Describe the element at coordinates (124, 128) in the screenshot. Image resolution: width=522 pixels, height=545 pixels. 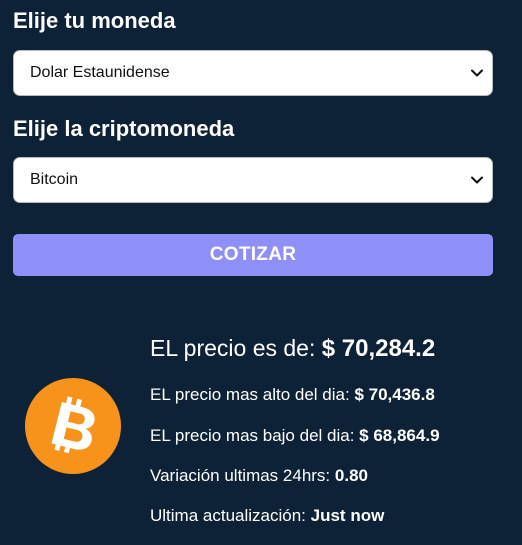
I see `crypto-label: Elije la criptomoneda` at that location.